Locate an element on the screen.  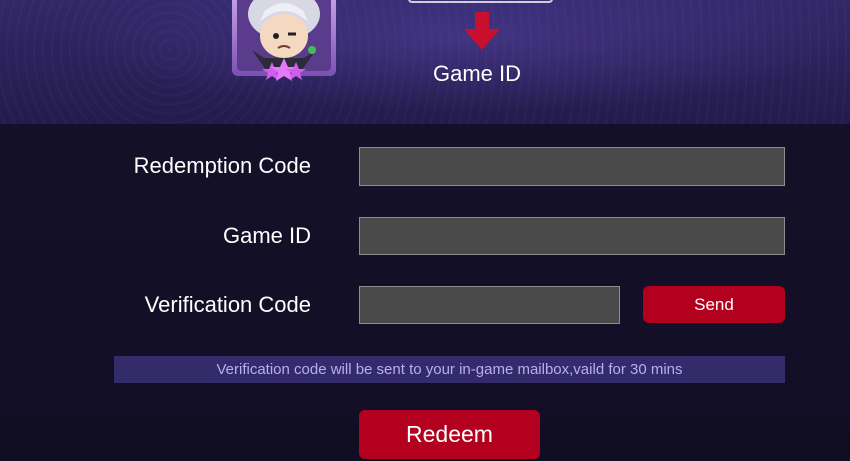
verification-code-input is located at coordinates (489, 305).